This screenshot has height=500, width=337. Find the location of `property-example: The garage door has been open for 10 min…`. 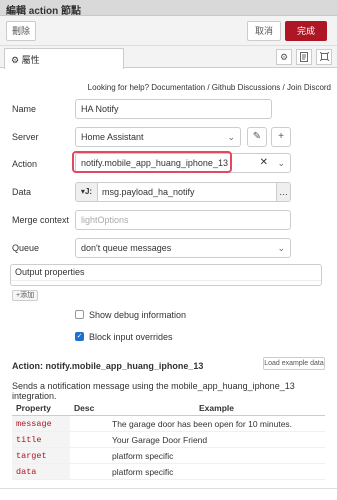

property-example: The garage door has been open for 10 min… is located at coordinates (216, 423).